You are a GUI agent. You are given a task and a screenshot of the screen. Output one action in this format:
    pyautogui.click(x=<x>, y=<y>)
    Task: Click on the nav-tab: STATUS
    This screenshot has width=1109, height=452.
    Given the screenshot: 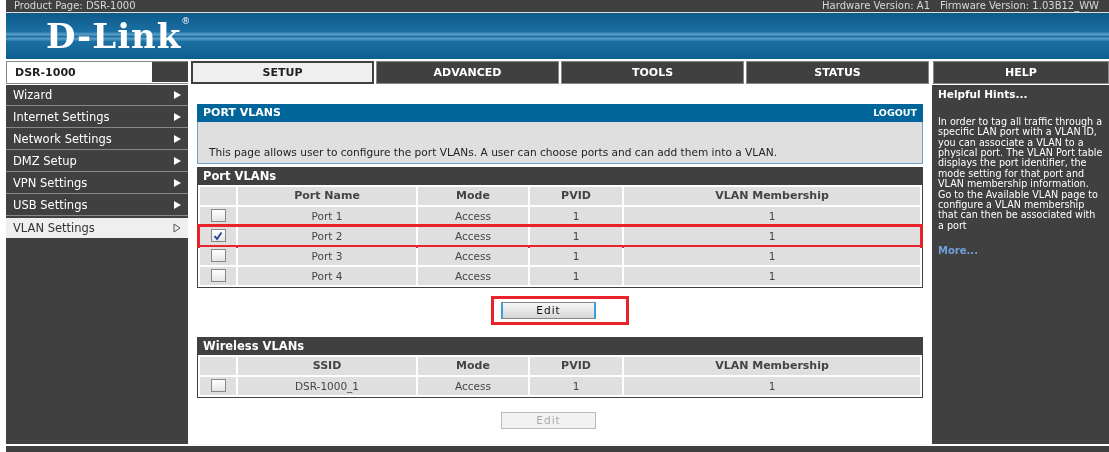 What is the action you would take?
    pyautogui.click(x=837, y=72)
    